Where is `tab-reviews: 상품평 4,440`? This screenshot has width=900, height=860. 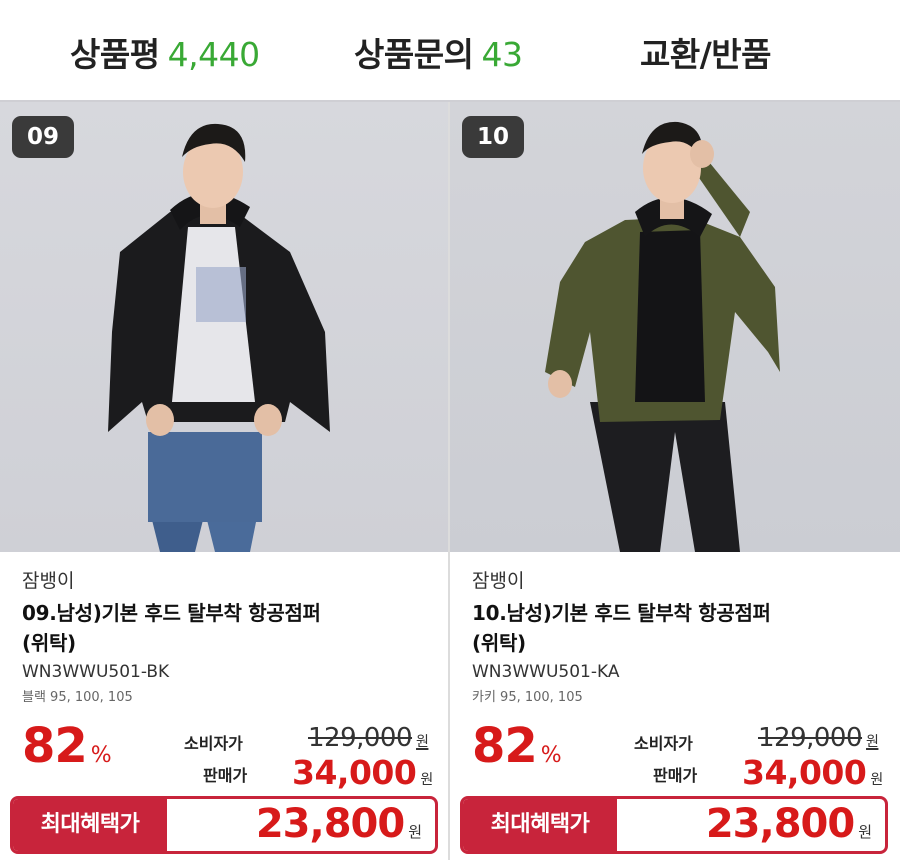
tab-reviews: 상품평 4,440 is located at coordinates (165, 52).